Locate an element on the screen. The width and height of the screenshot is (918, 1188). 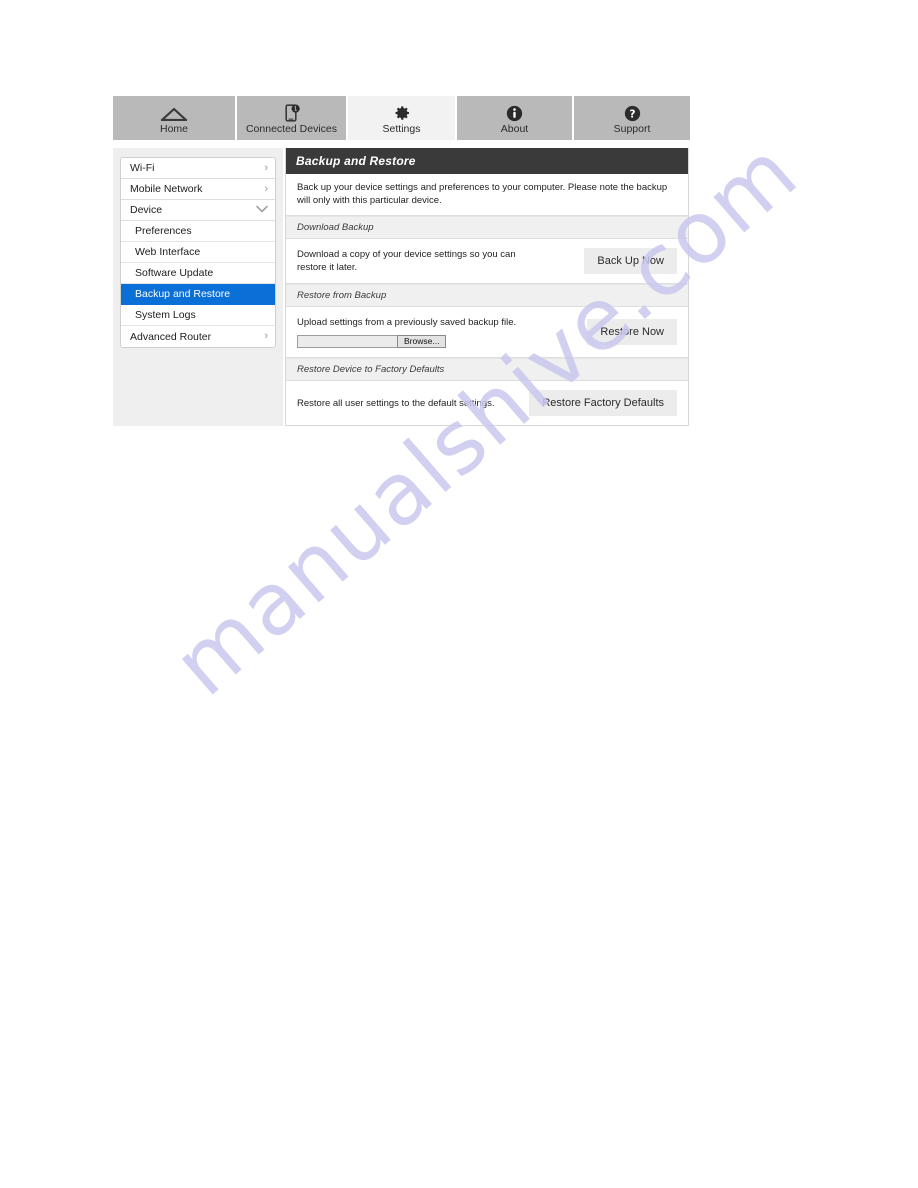
tab-home: Home is located at coordinates (175, 118).